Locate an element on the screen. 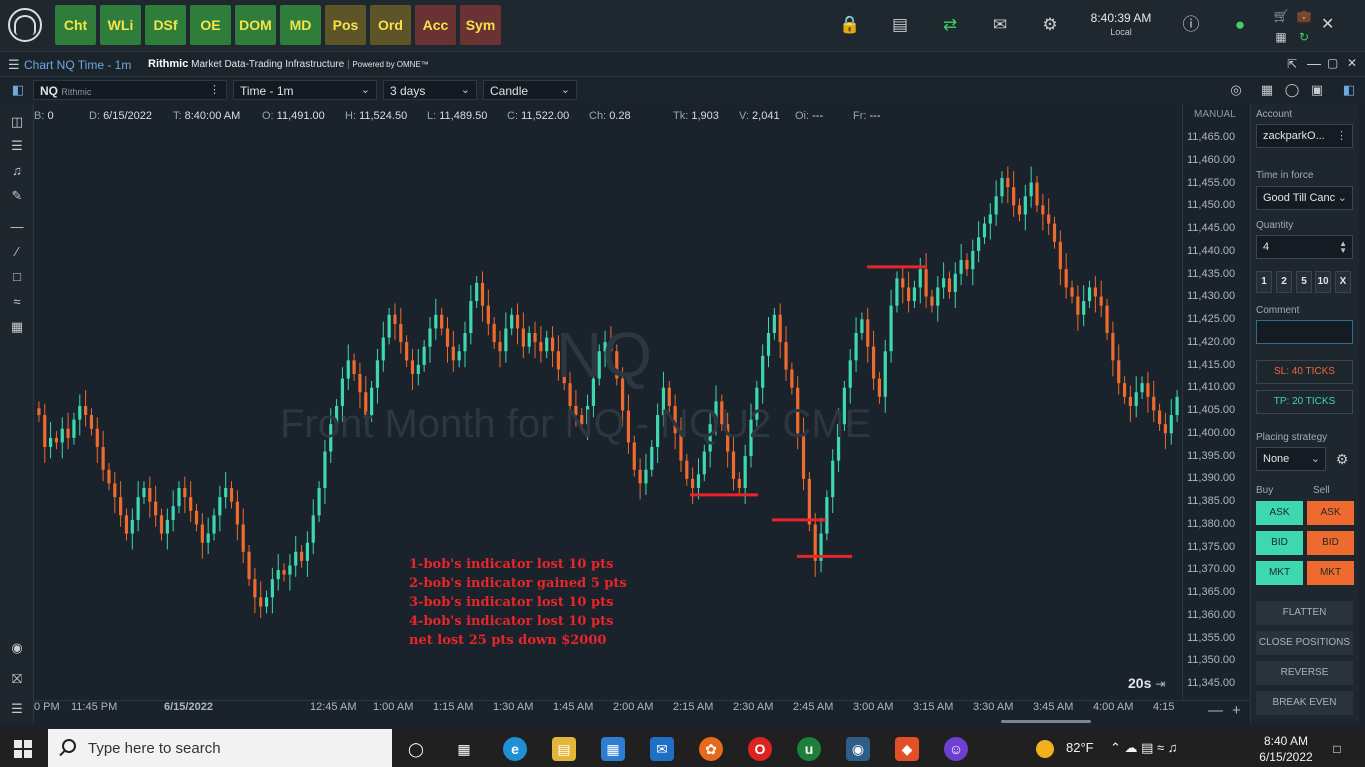 The height and width of the screenshot is (767, 1365). sell-ask-button: ASK is located at coordinates (1330, 513).